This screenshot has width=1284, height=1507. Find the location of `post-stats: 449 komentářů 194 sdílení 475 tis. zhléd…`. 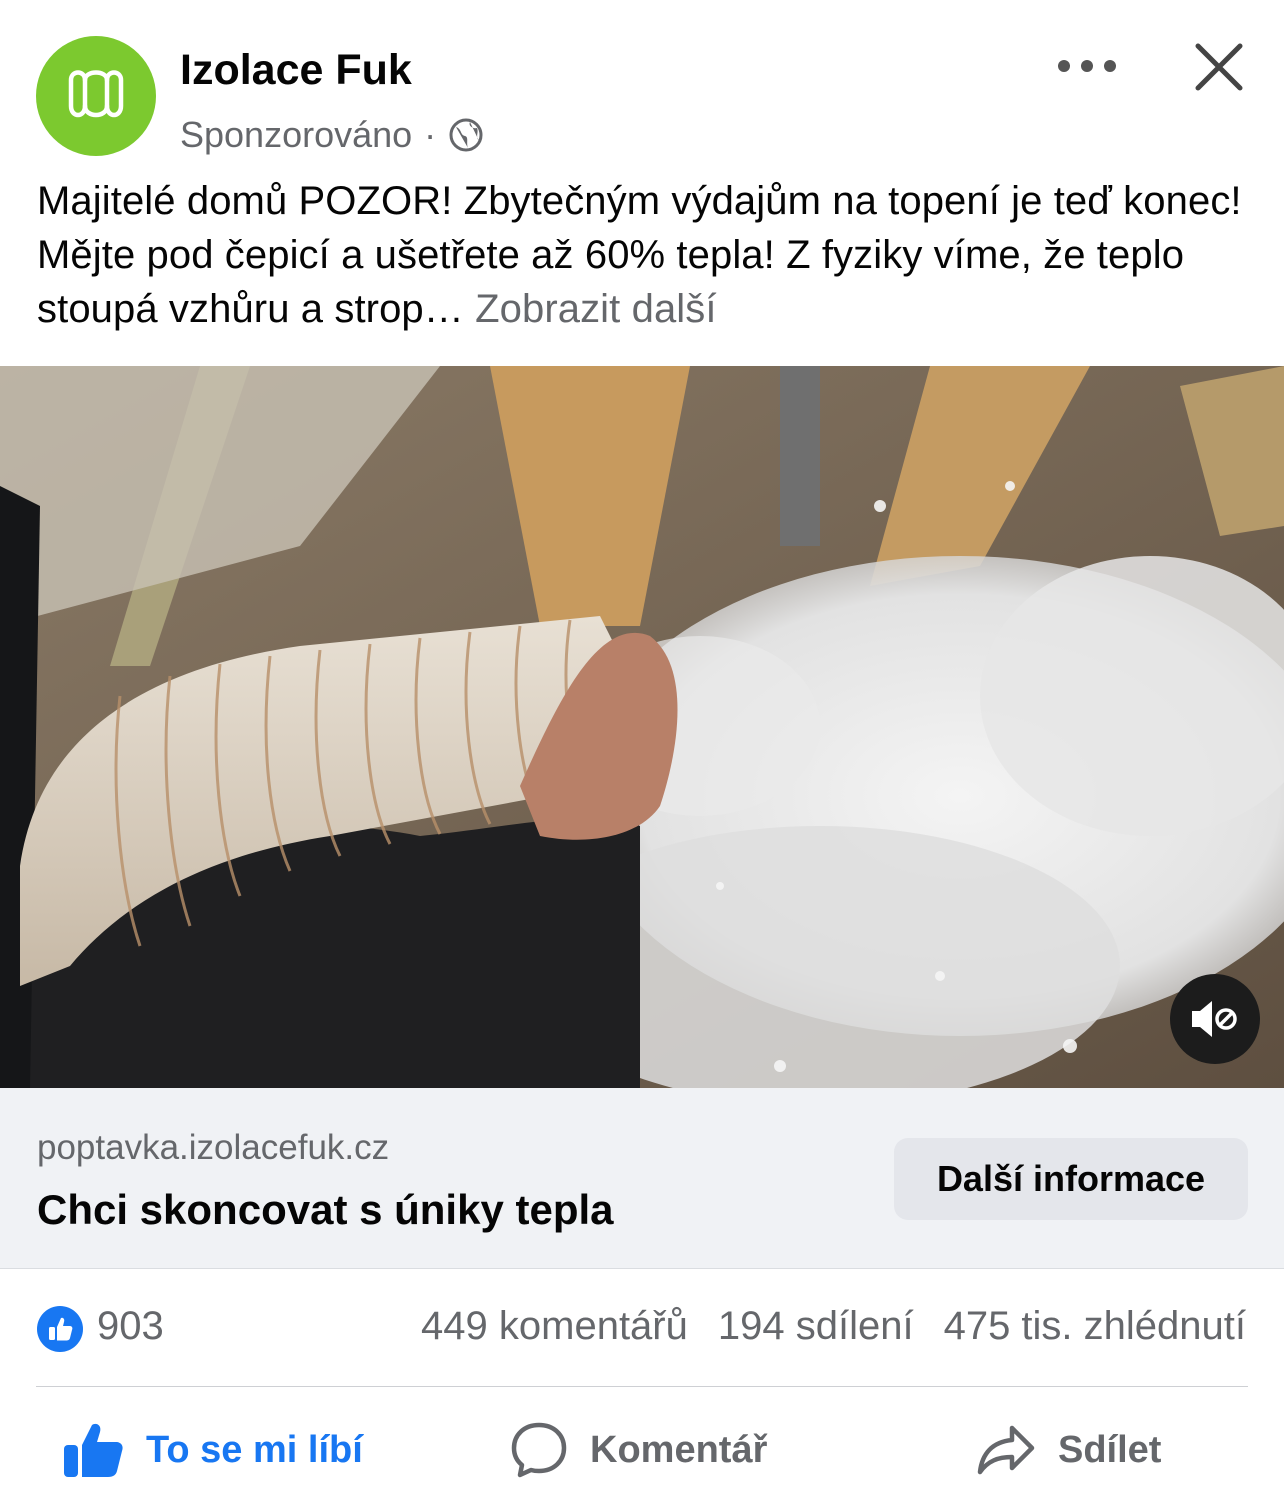

post-stats: 449 komentářů 194 sdílení 475 tis. zhléd… is located at coordinates (833, 1326).